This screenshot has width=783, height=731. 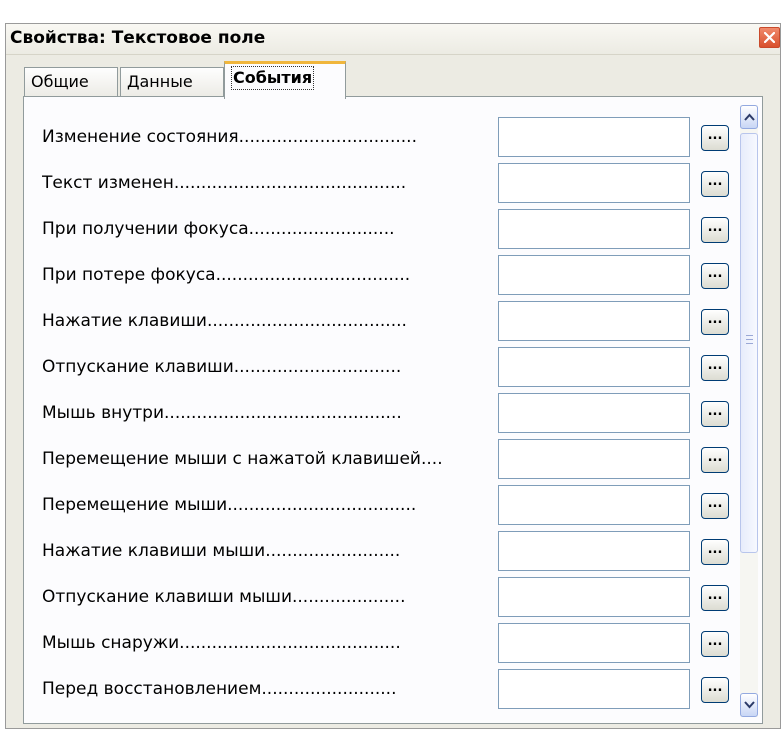 I want to click on scroll-up-button, so click(x=749, y=117).